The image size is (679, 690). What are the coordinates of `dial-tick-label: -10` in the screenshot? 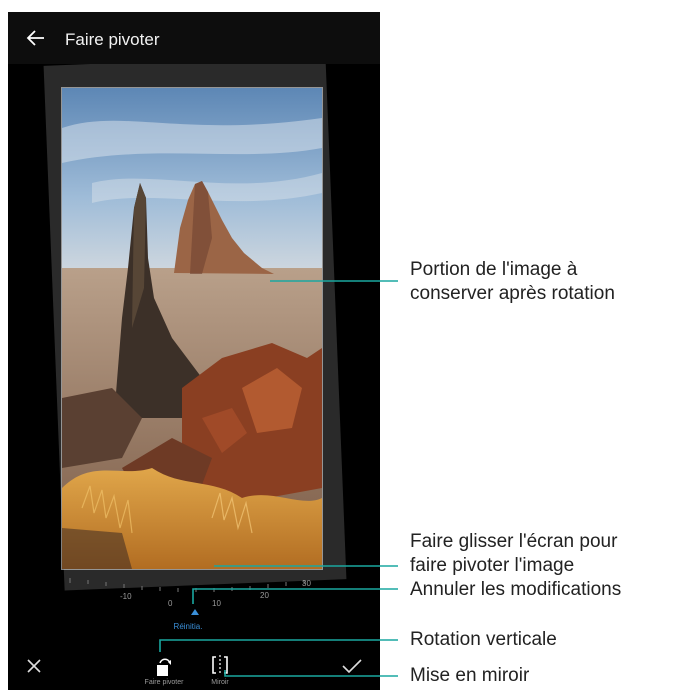 It's located at (126, 596).